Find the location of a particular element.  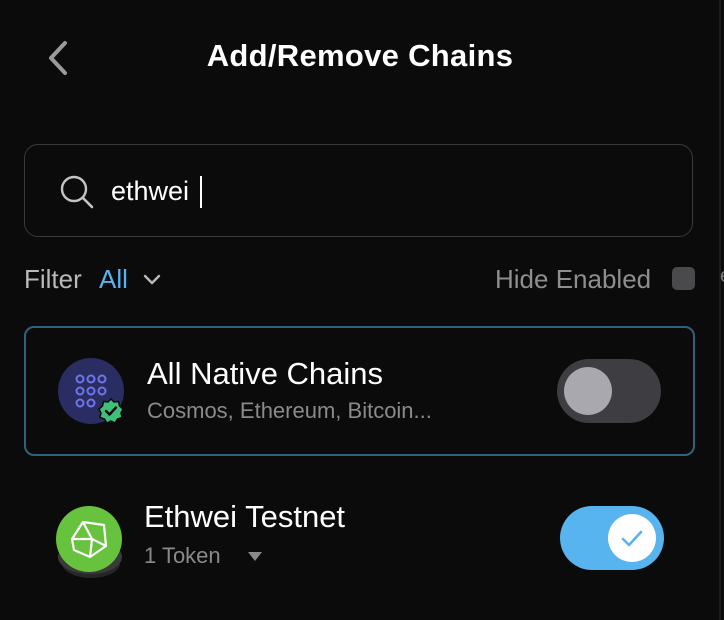

token-count: 1 Token is located at coordinates (182, 556).